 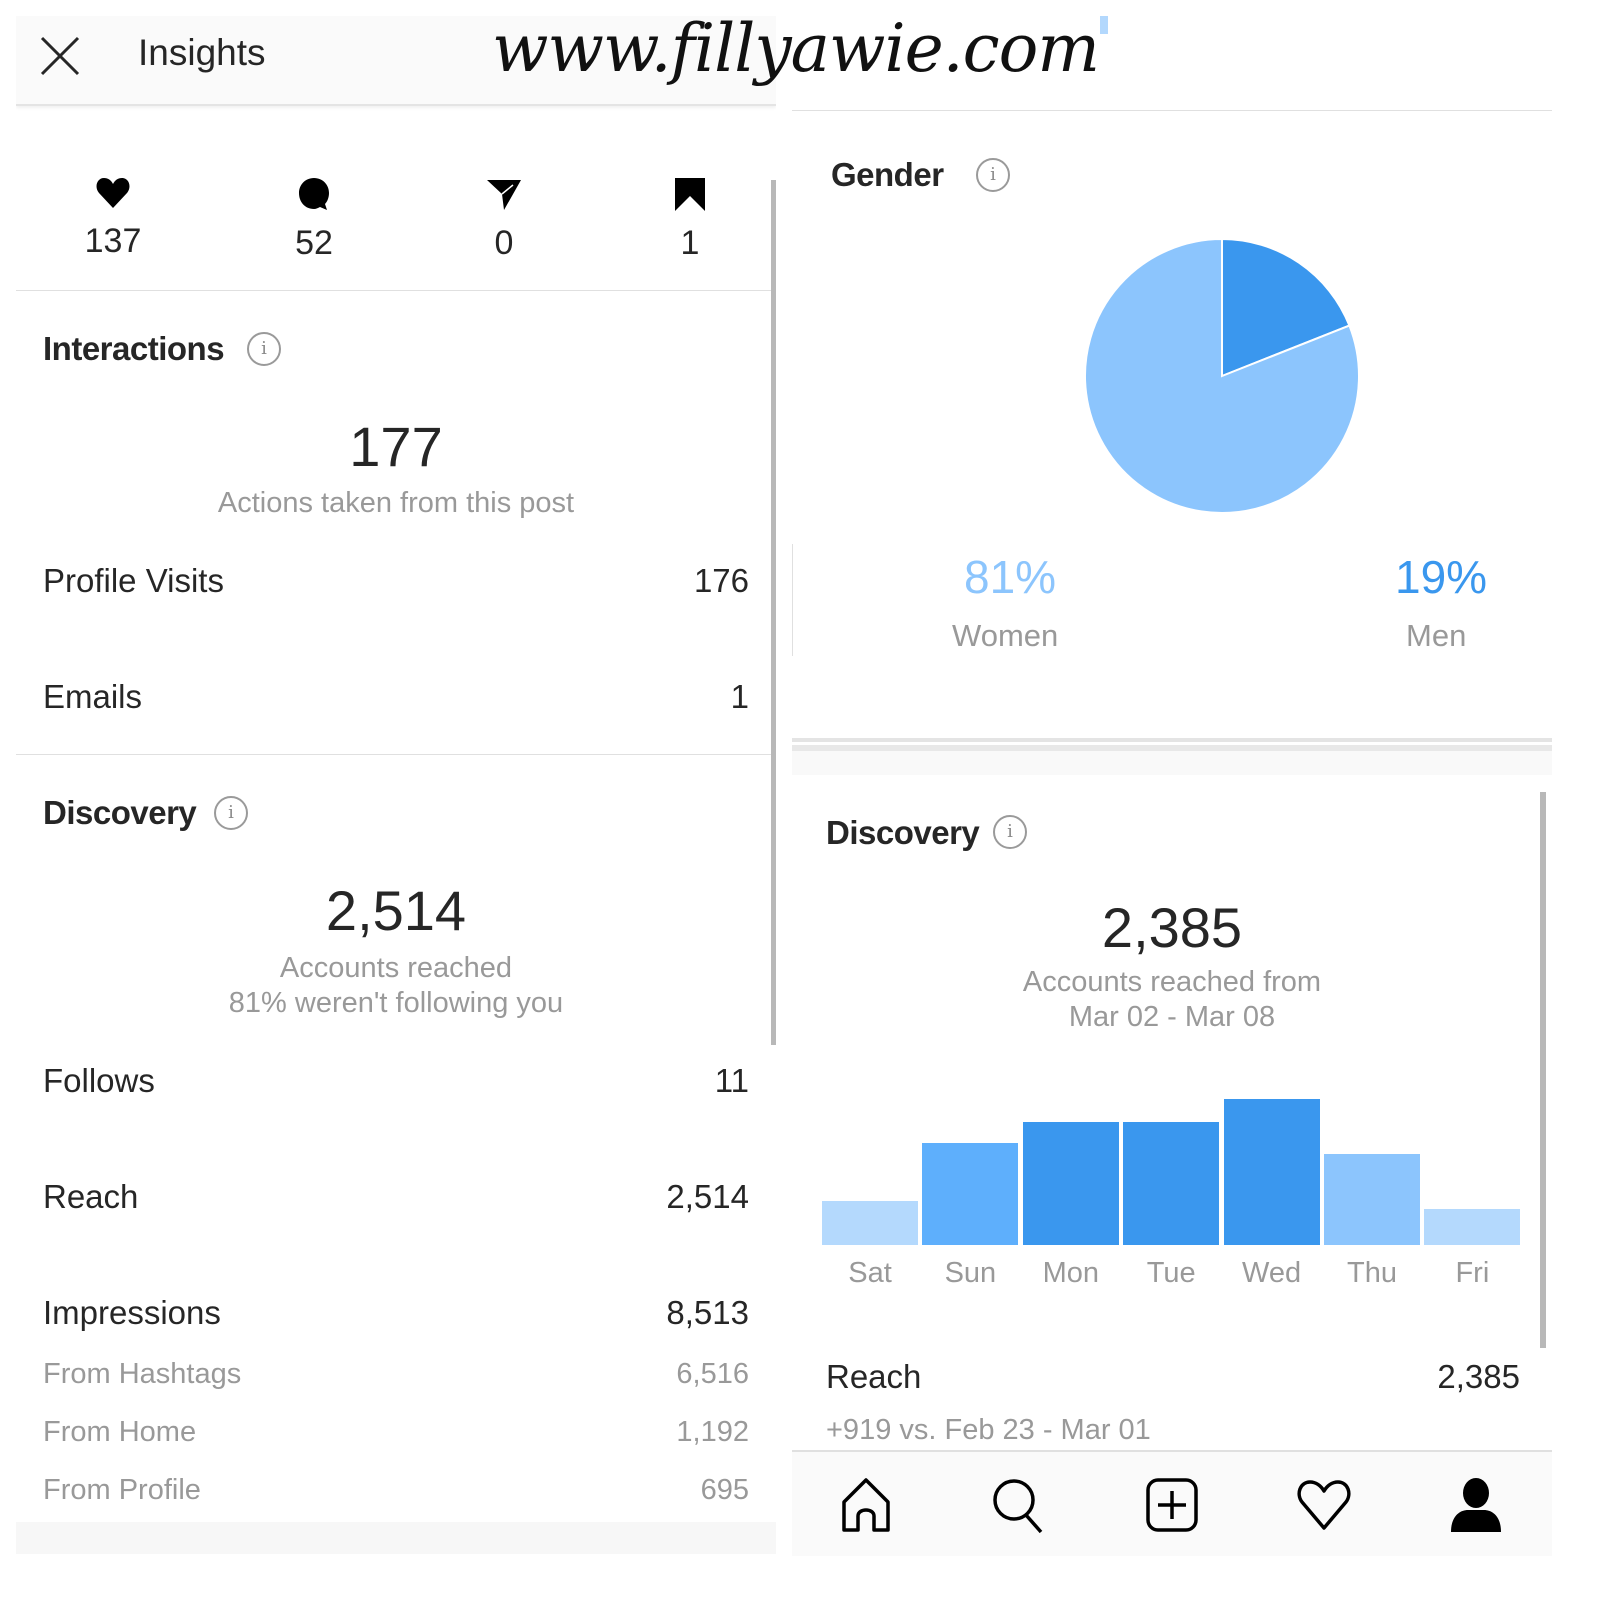 What do you see at coordinates (93, 696) in the screenshot?
I see `metric-label: Emails` at bounding box center [93, 696].